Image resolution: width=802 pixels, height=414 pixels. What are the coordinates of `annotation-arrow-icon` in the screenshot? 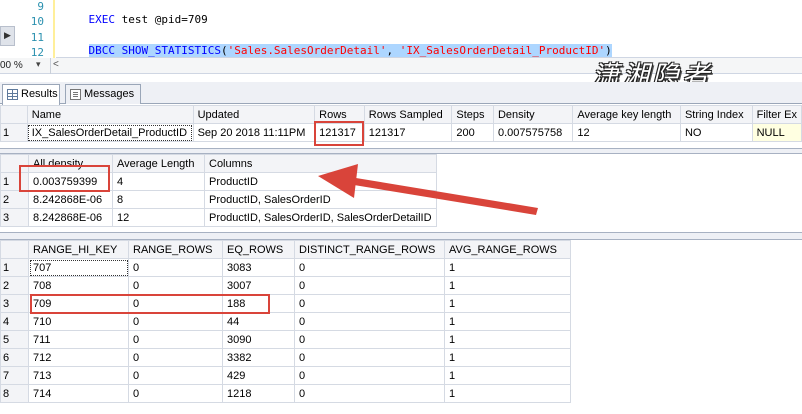 It's located at (428, 189).